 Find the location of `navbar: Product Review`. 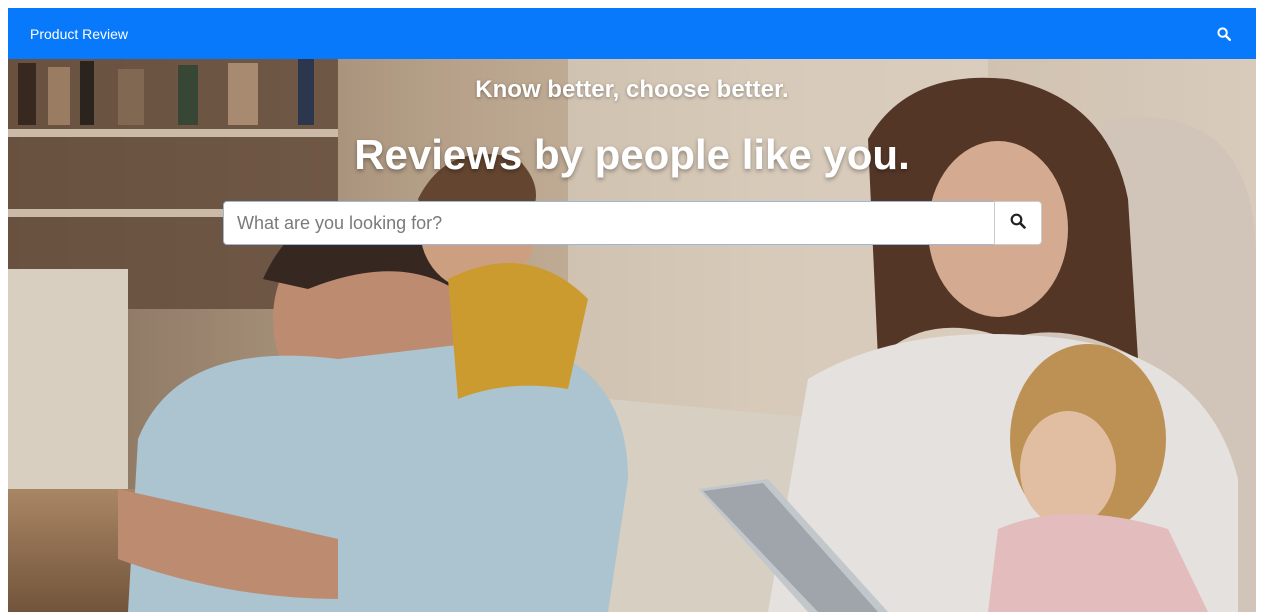

navbar: Product Review is located at coordinates (632, 33).